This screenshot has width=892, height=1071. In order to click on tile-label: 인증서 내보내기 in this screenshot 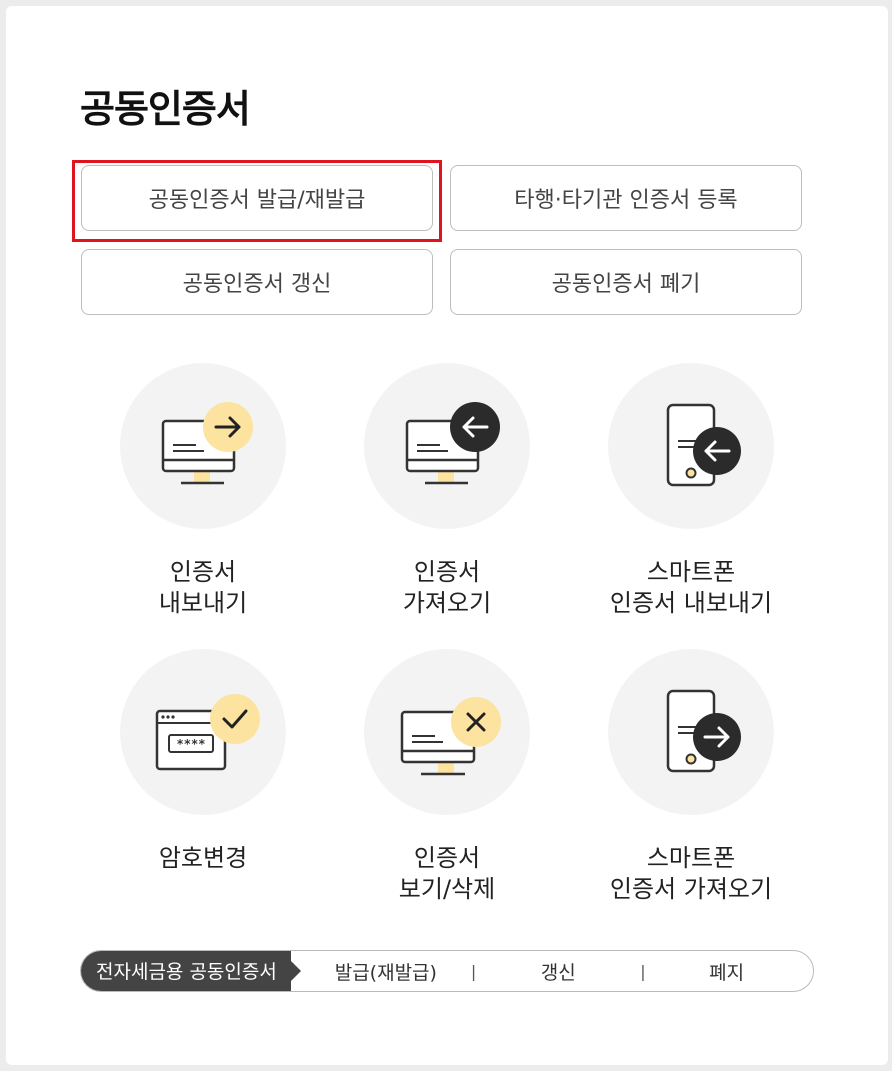, I will do `click(203, 587)`.